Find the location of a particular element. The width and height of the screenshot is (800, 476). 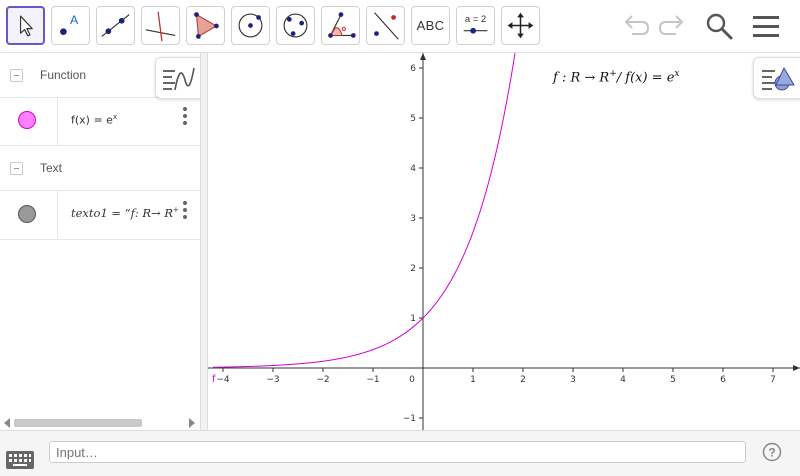

y-tick-label: 3 is located at coordinates (413, 219).